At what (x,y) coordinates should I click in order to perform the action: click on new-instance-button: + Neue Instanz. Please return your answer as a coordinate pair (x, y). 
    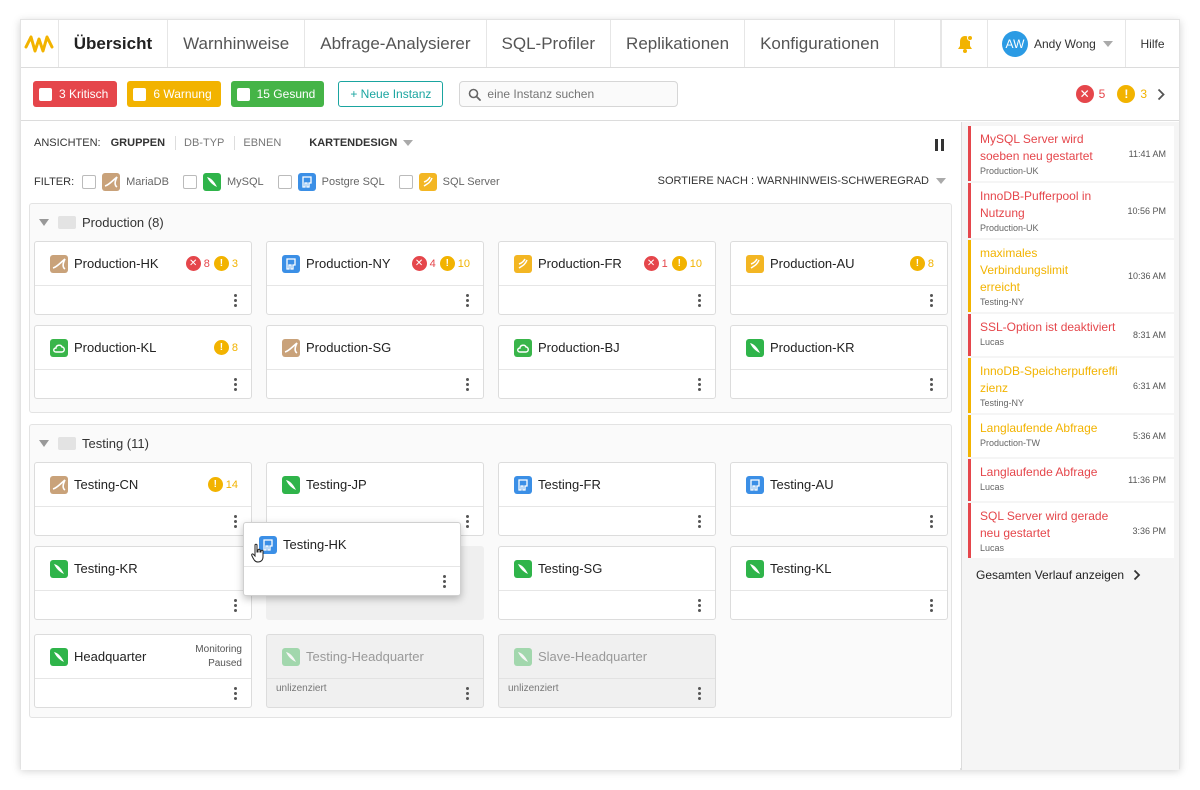
    Looking at the image, I should click on (391, 94).